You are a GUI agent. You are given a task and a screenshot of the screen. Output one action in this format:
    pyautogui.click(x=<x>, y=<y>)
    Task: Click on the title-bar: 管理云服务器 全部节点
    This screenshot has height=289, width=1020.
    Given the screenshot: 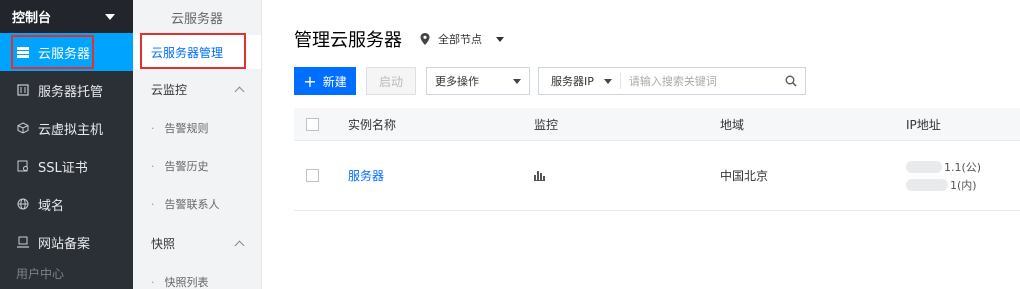 What is the action you would take?
    pyautogui.click(x=399, y=39)
    